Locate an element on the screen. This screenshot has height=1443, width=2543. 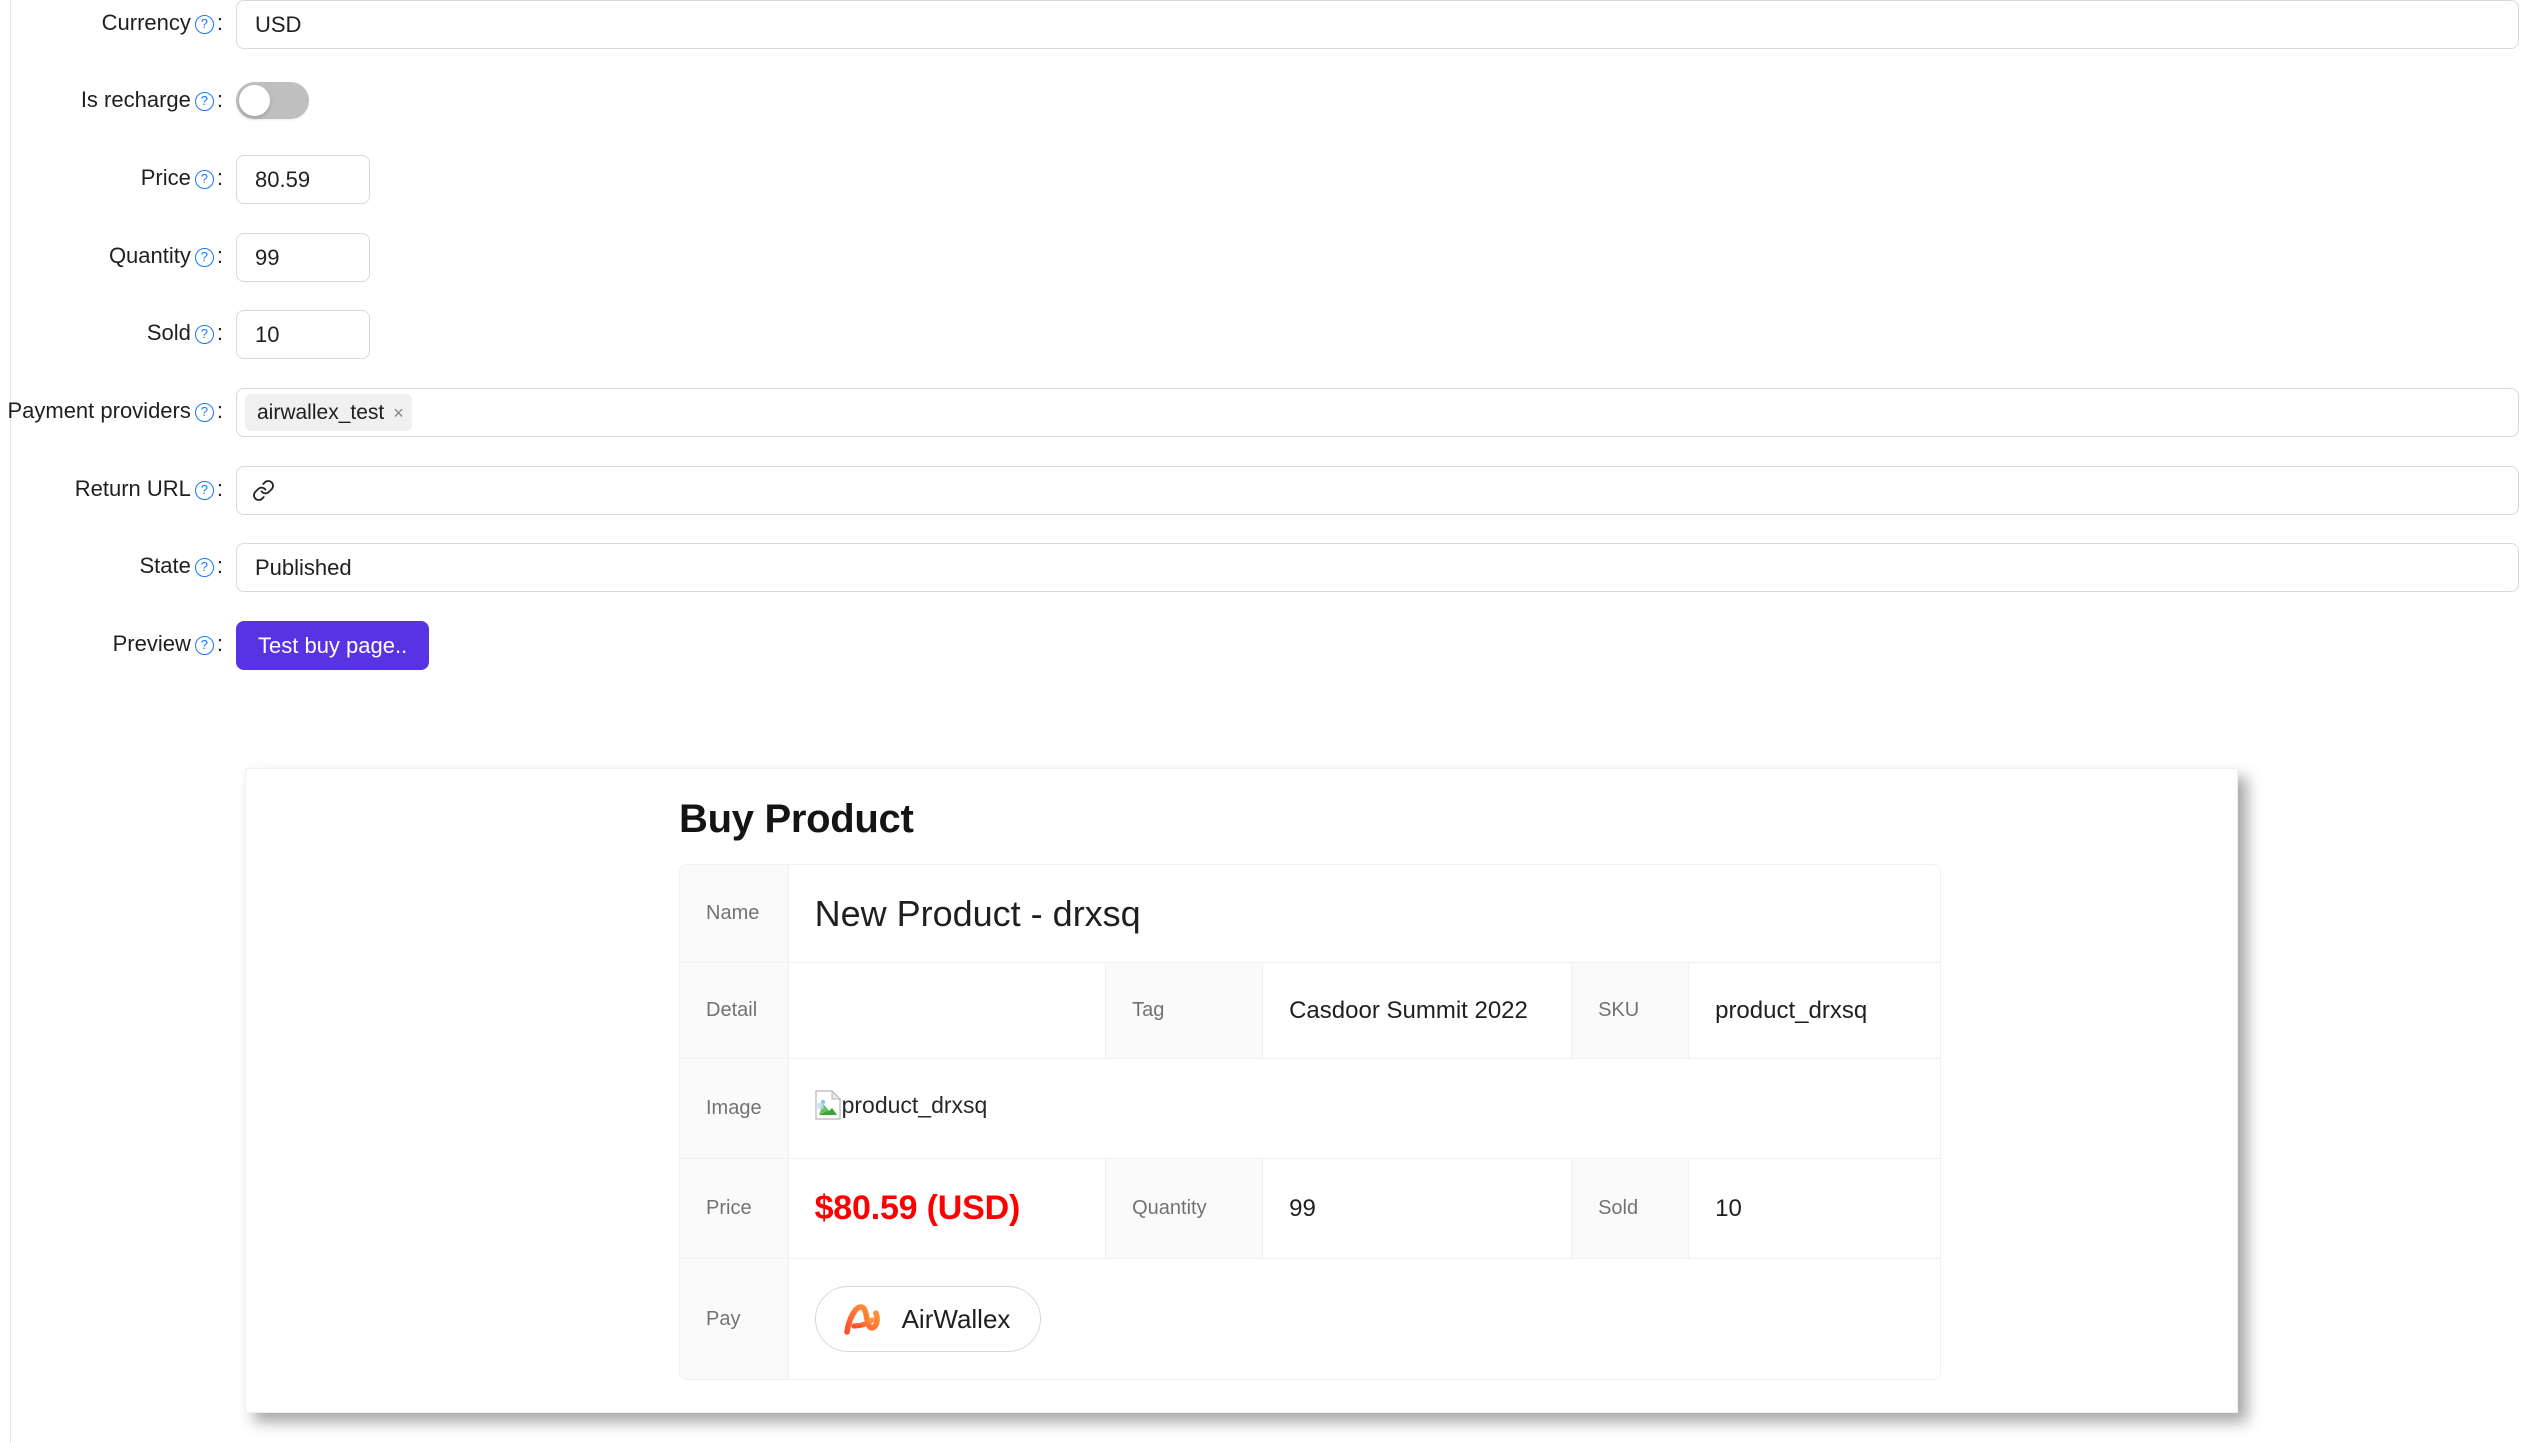
label-return-url: Return URL?: is located at coordinates (118, 485).